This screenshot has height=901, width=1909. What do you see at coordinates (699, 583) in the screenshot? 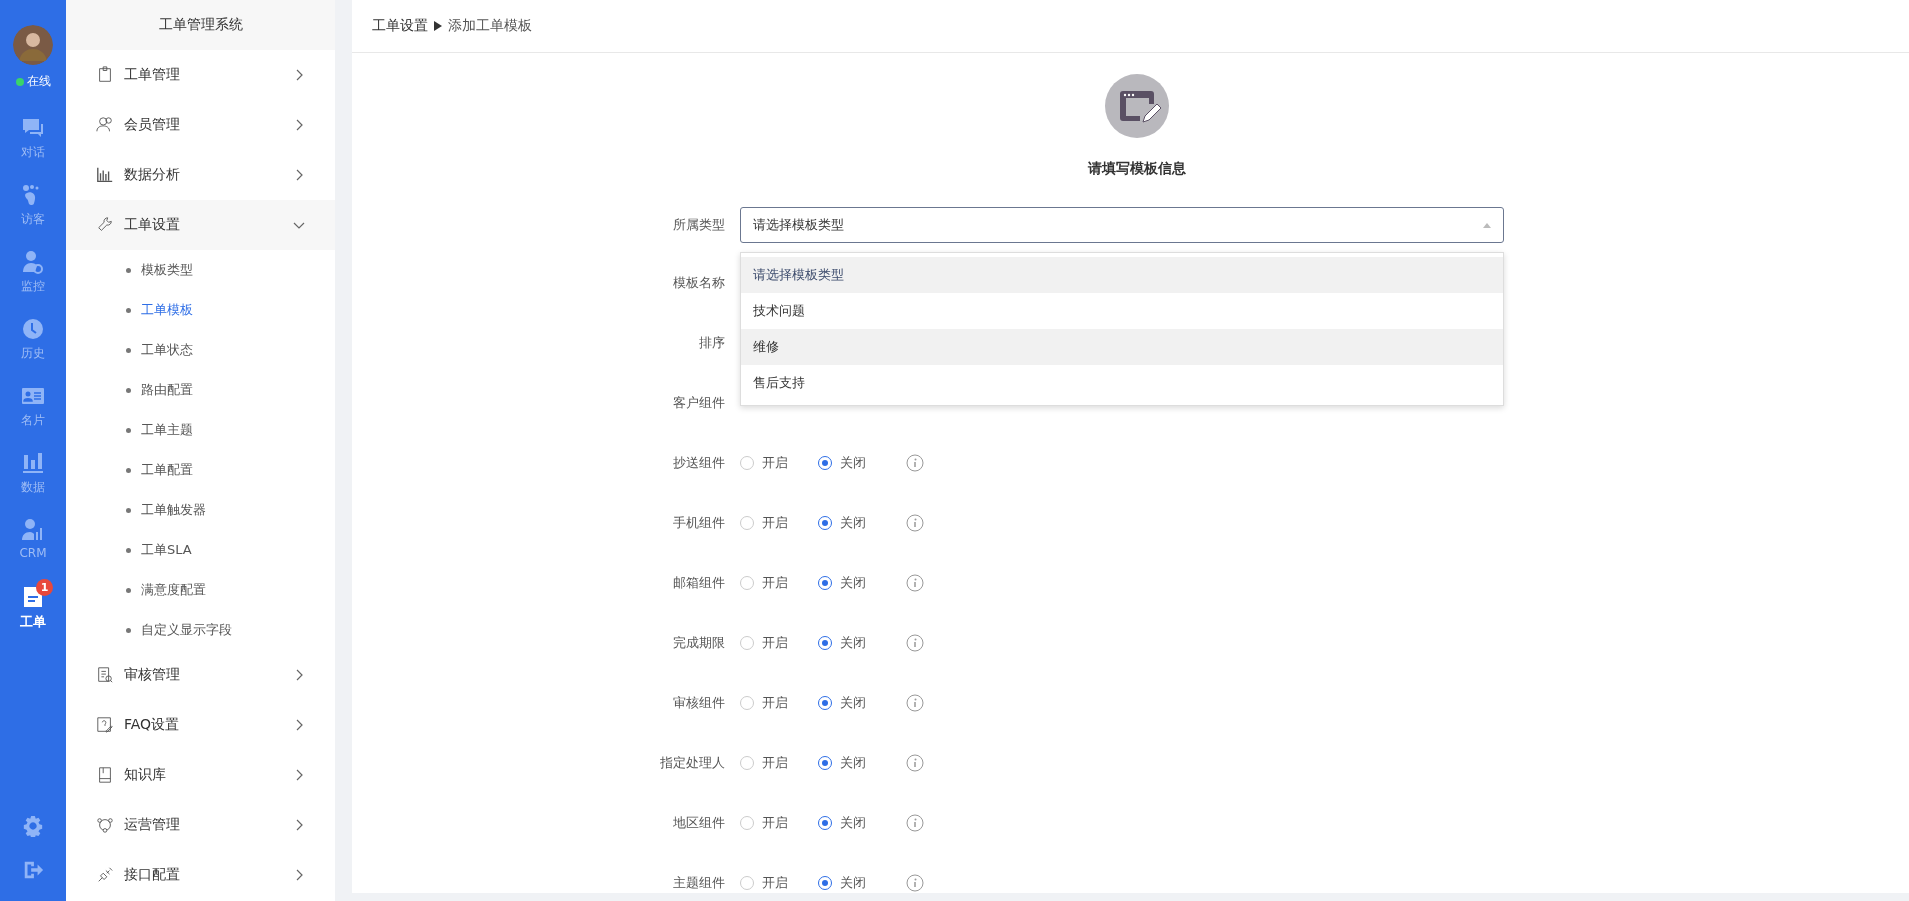
I see `field-label: 邮箱组件` at bounding box center [699, 583].